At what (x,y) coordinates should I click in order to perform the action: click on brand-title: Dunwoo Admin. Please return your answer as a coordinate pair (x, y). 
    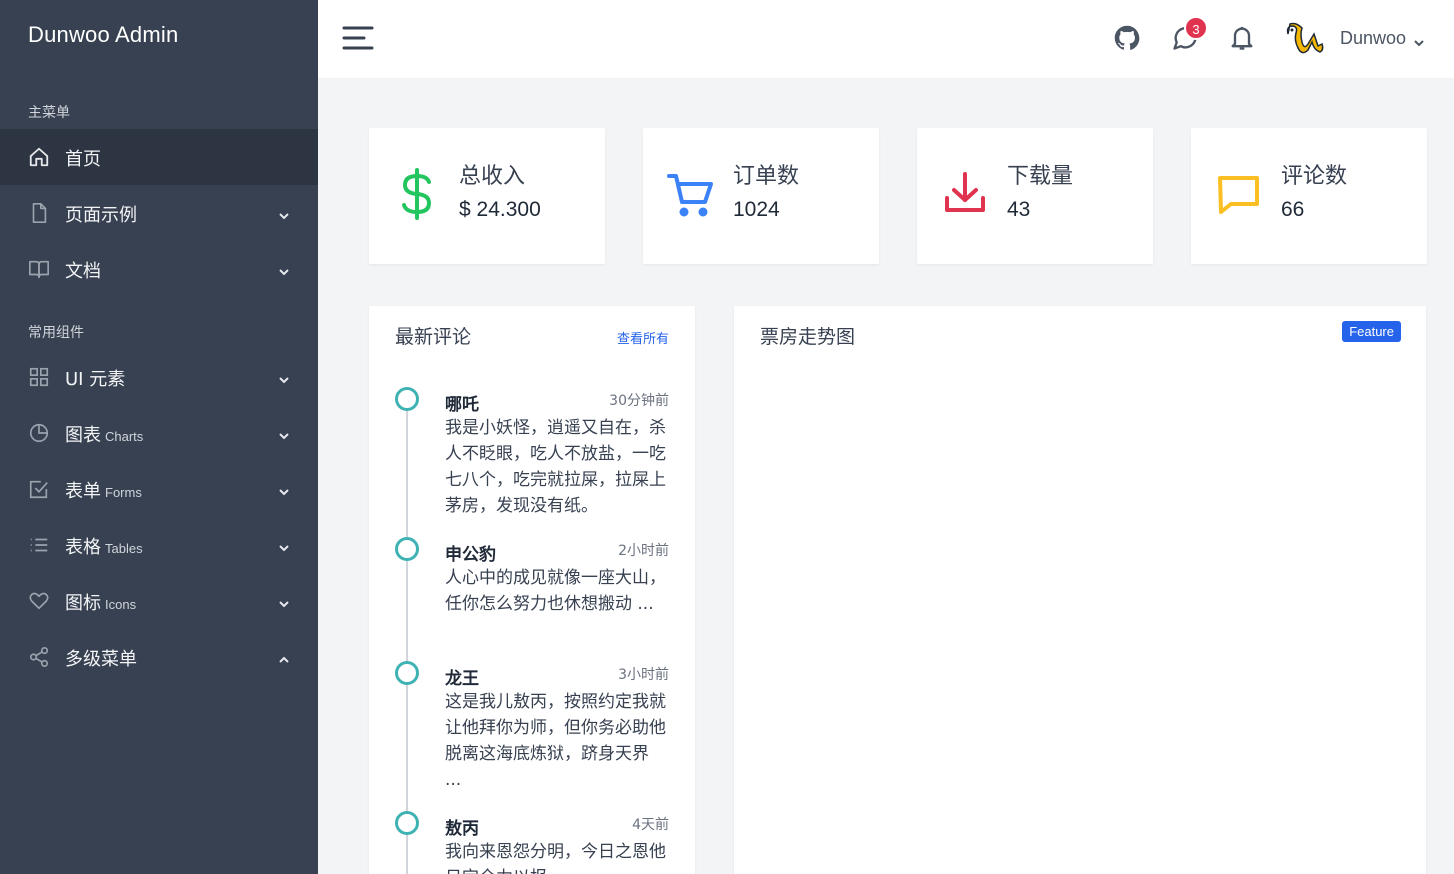
    Looking at the image, I should click on (103, 35).